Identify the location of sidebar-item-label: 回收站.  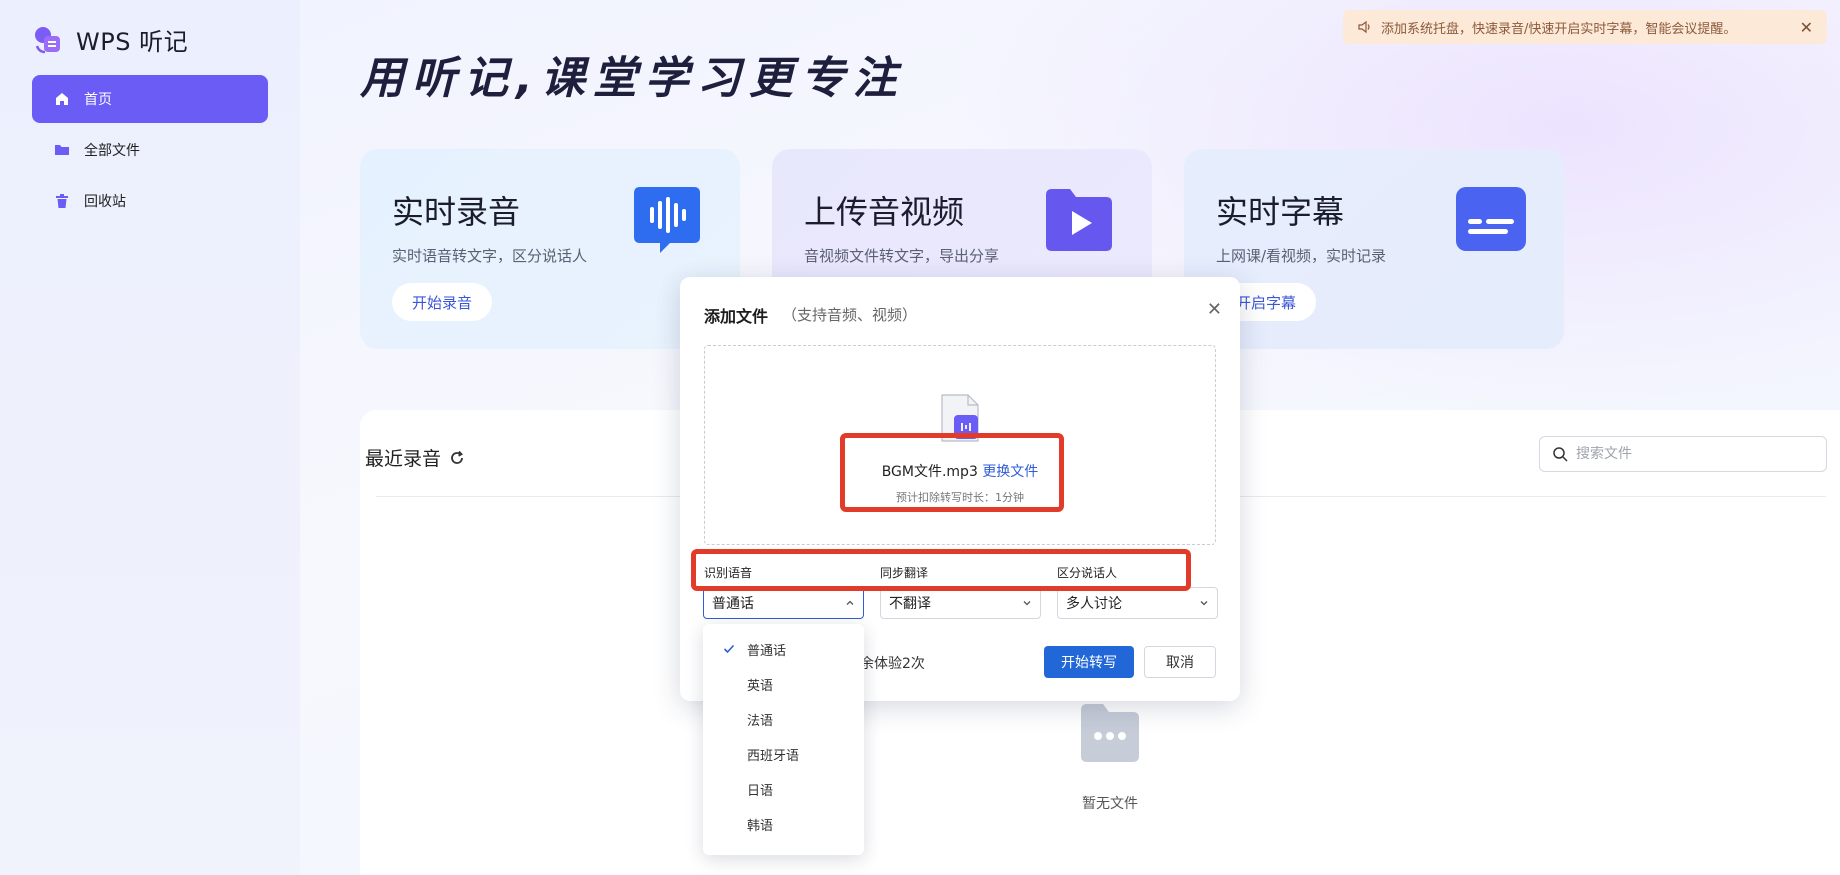
(105, 202).